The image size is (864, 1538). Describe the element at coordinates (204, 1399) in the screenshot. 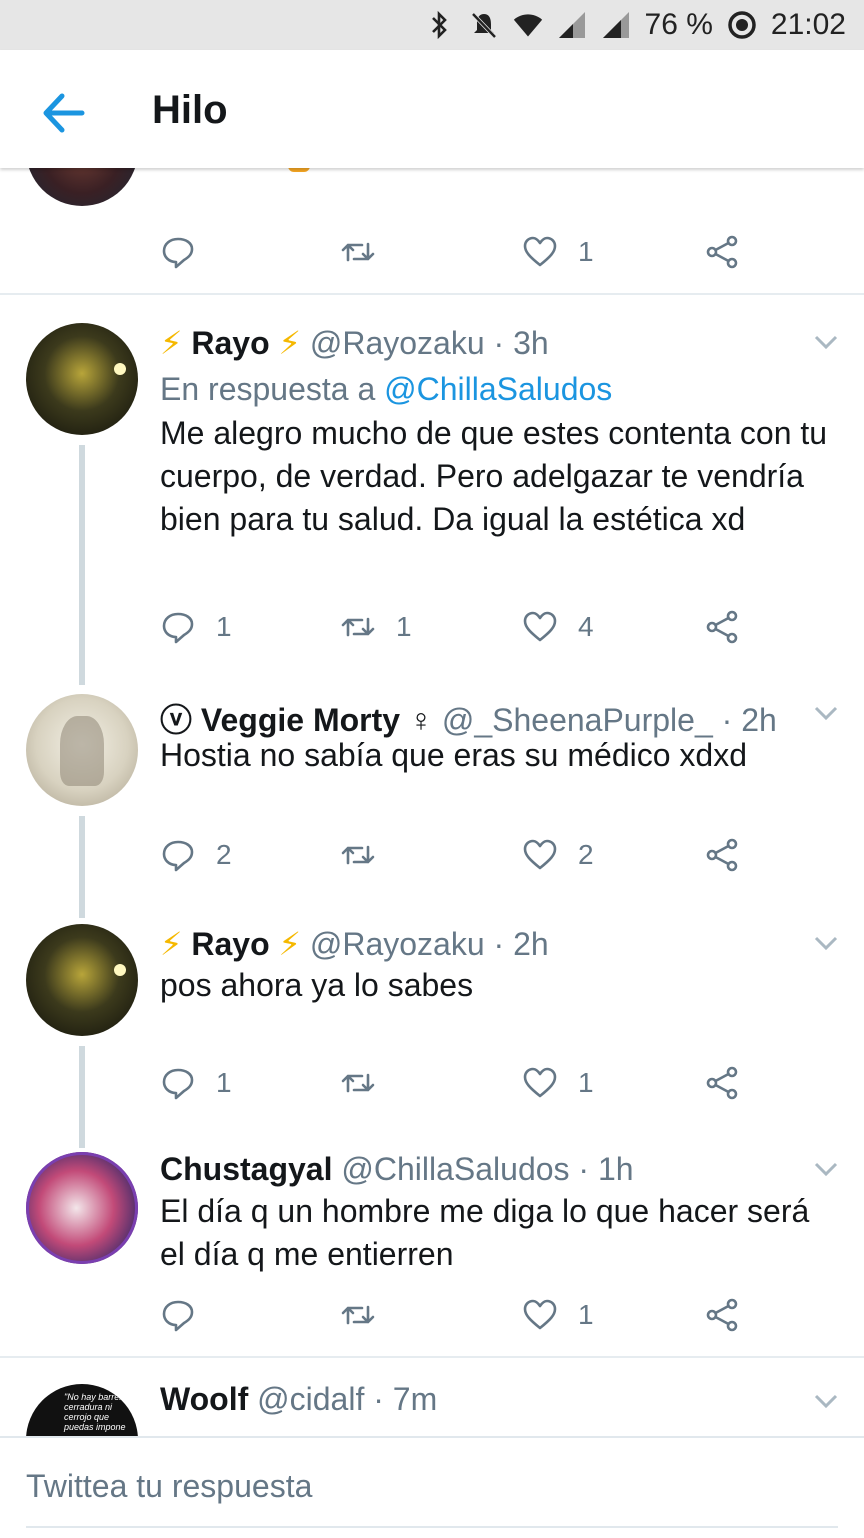

I see `user-name: Woolf` at that location.